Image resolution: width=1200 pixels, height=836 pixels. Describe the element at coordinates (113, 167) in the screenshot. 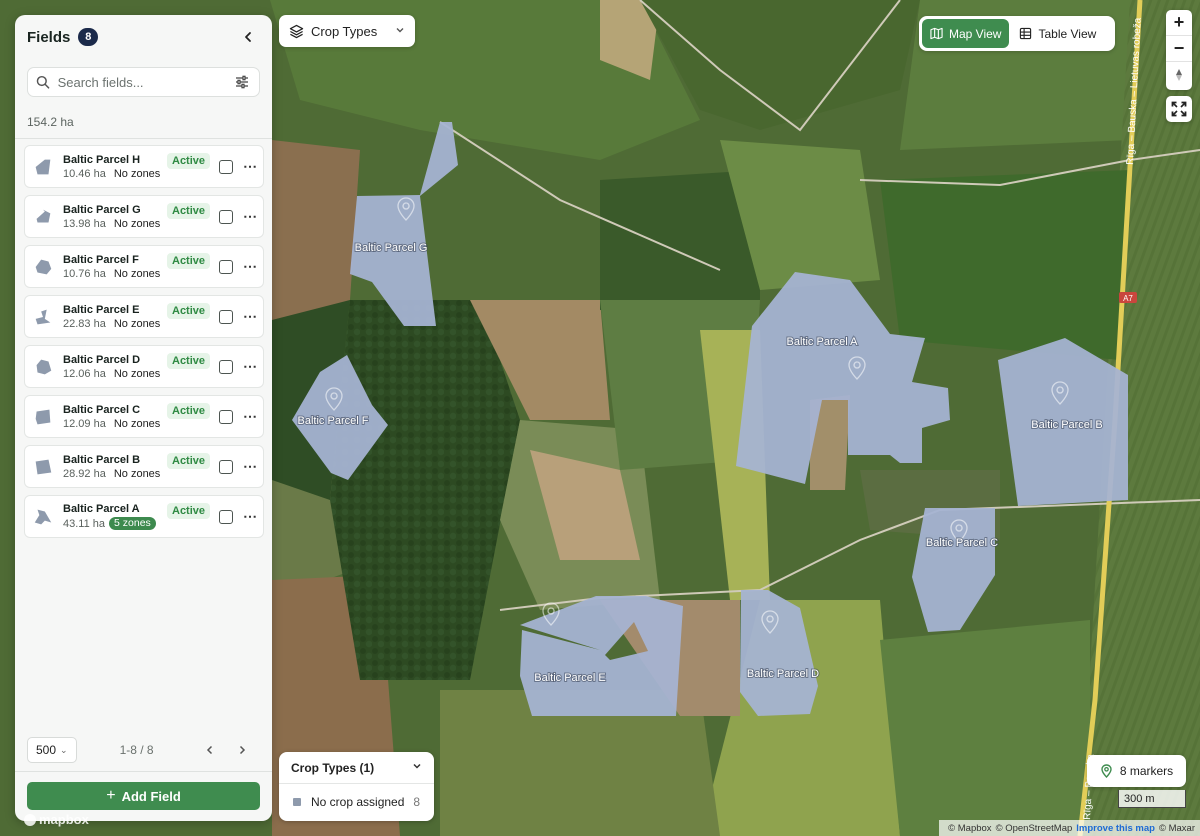

I see `field-info: Baltic Parcel H 10.46 ha No zones` at that location.